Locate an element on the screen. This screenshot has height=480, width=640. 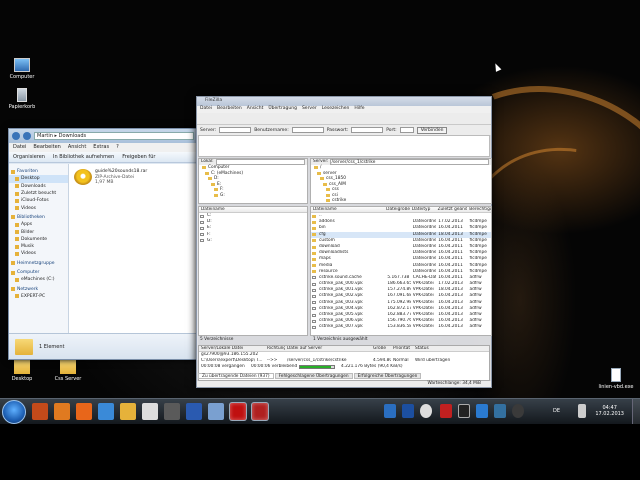
queue-column-header: Datei auf Server is located at coordinates (328, 348).